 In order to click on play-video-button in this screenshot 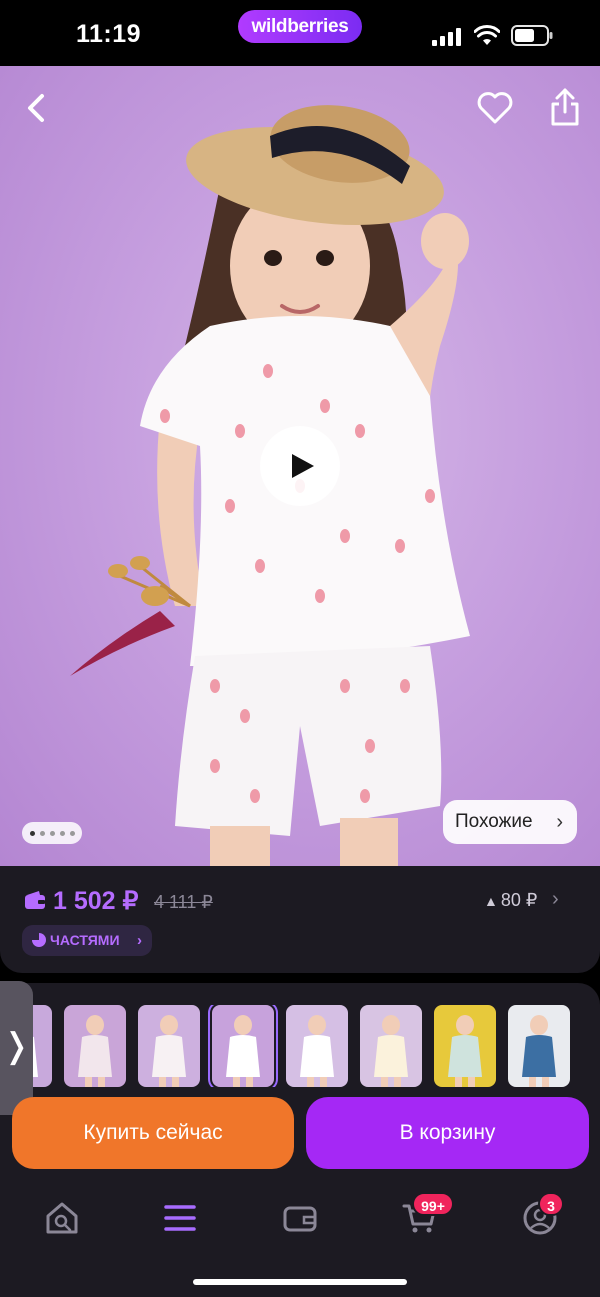, I will do `click(300, 466)`.